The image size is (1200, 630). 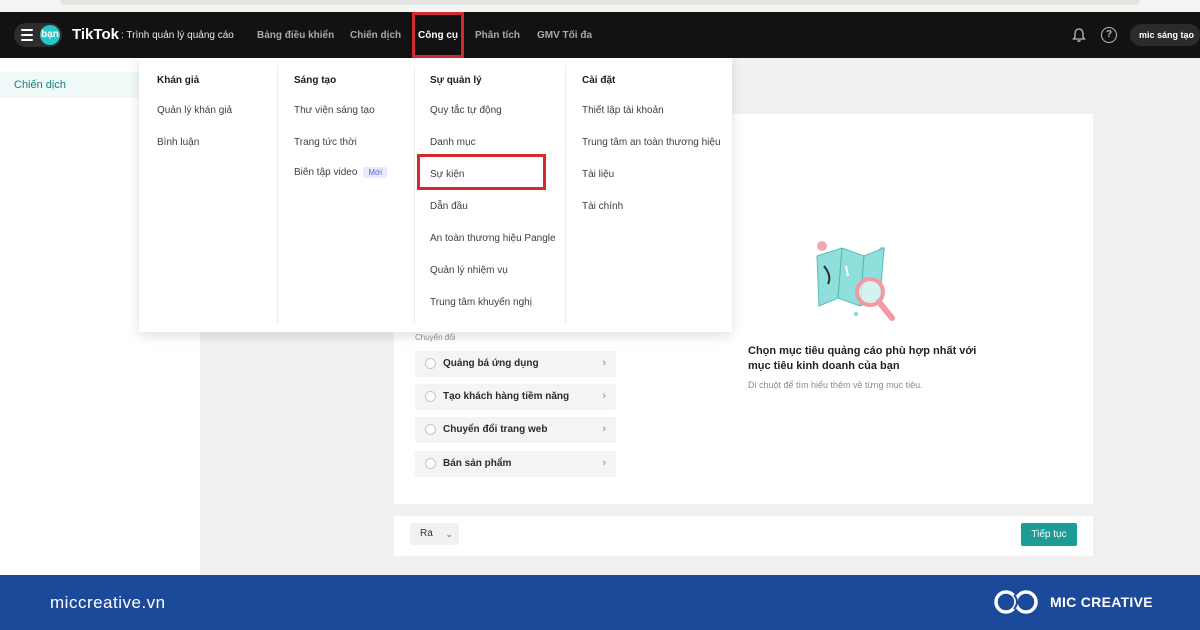 What do you see at coordinates (95, 34) in the screenshot?
I see `tiktok-logo: TikTok` at bounding box center [95, 34].